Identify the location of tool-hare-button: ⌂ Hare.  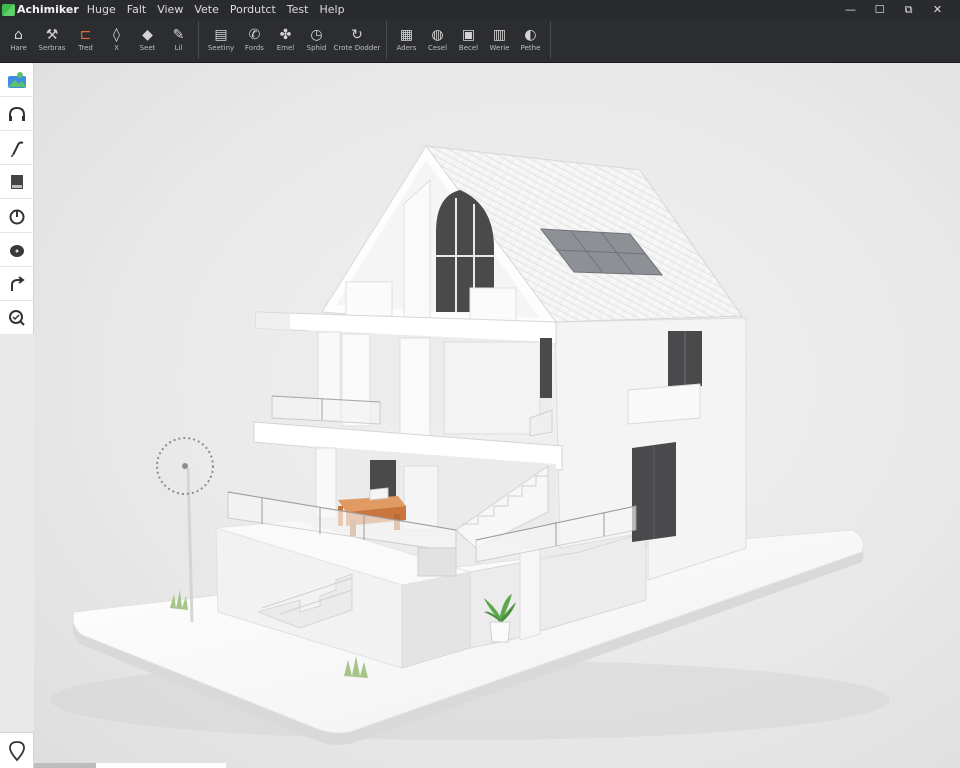
(18, 40).